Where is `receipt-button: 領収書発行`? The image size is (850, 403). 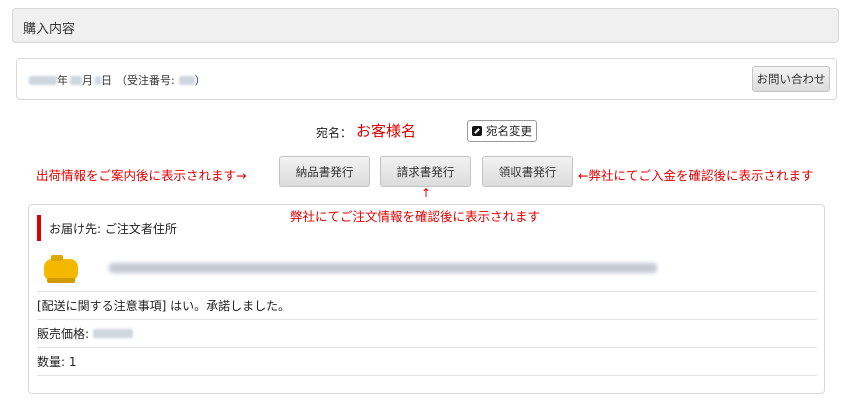
receipt-button: 領収書発行 is located at coordinates (527, 171).